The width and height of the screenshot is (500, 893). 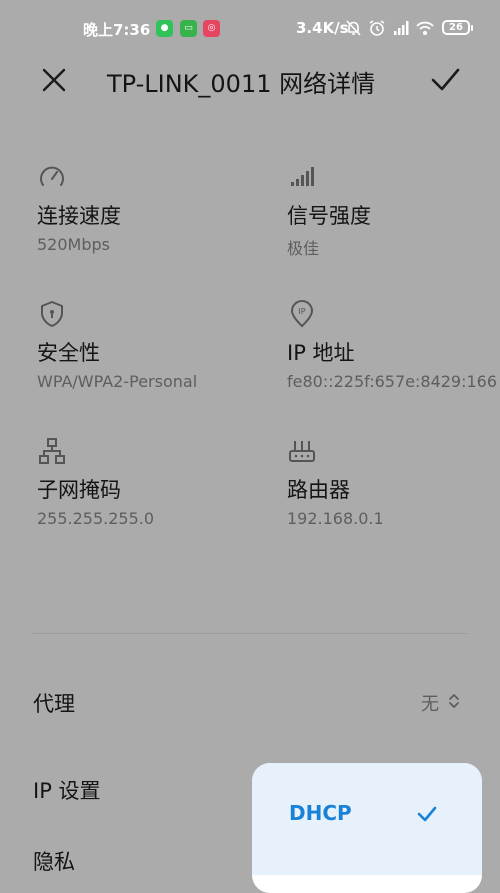 I want to click on network-speed: 3.4K/s, so click(x=322, y=28).